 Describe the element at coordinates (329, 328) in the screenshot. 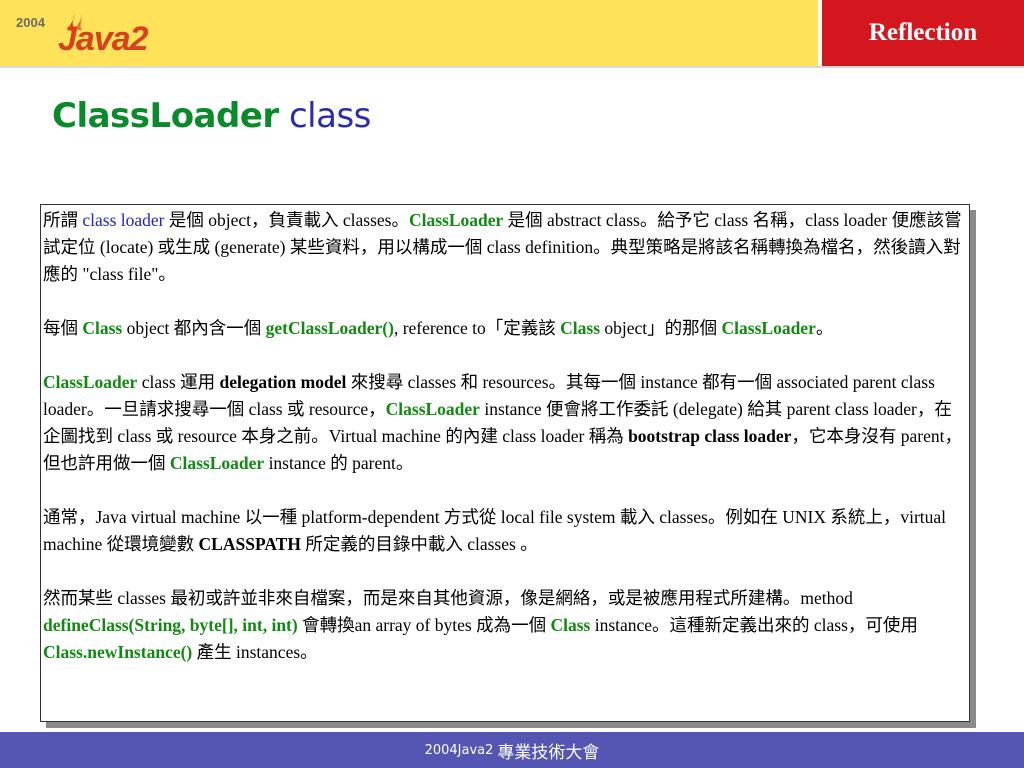

I see `keyword-run: getClassLoader()` at that location.